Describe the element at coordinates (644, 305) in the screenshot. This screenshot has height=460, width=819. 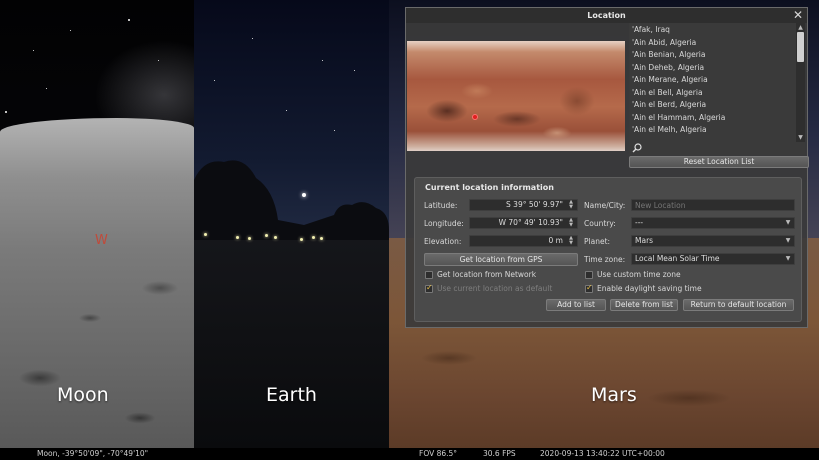
I see `delete-from-list-button: Delete from list` at that location.